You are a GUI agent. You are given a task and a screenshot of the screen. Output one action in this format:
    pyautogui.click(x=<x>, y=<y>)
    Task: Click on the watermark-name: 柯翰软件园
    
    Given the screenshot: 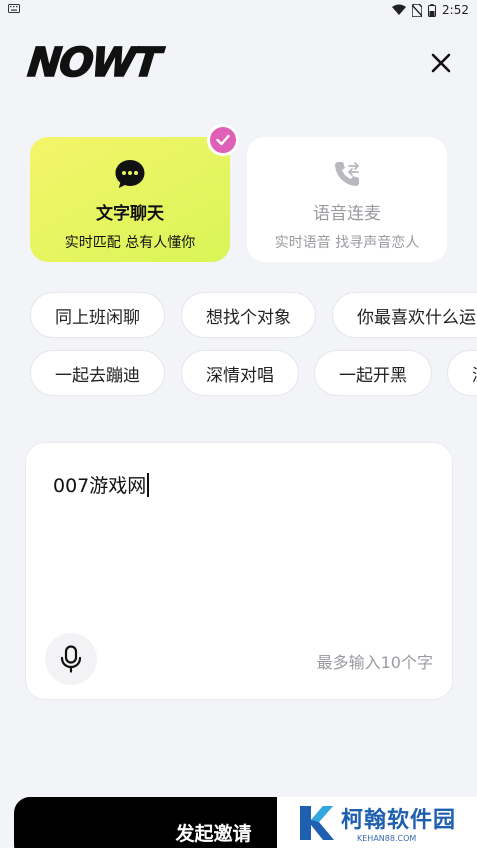 What is the action you would take?
    pyautogui.click(x=399, y=820)
    